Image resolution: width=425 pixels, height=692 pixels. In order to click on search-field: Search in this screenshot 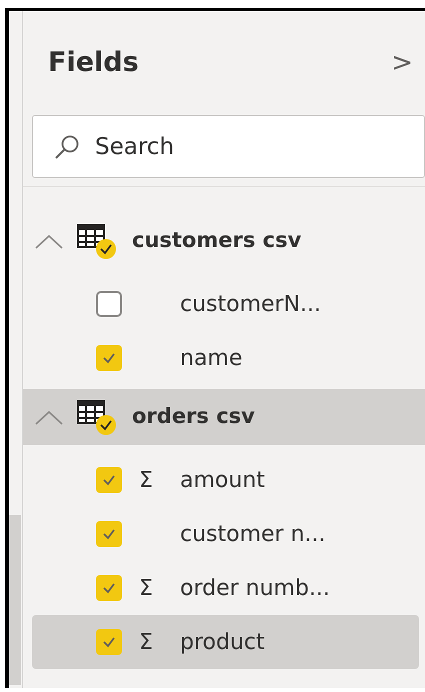, I will do `click(228, 146)`.